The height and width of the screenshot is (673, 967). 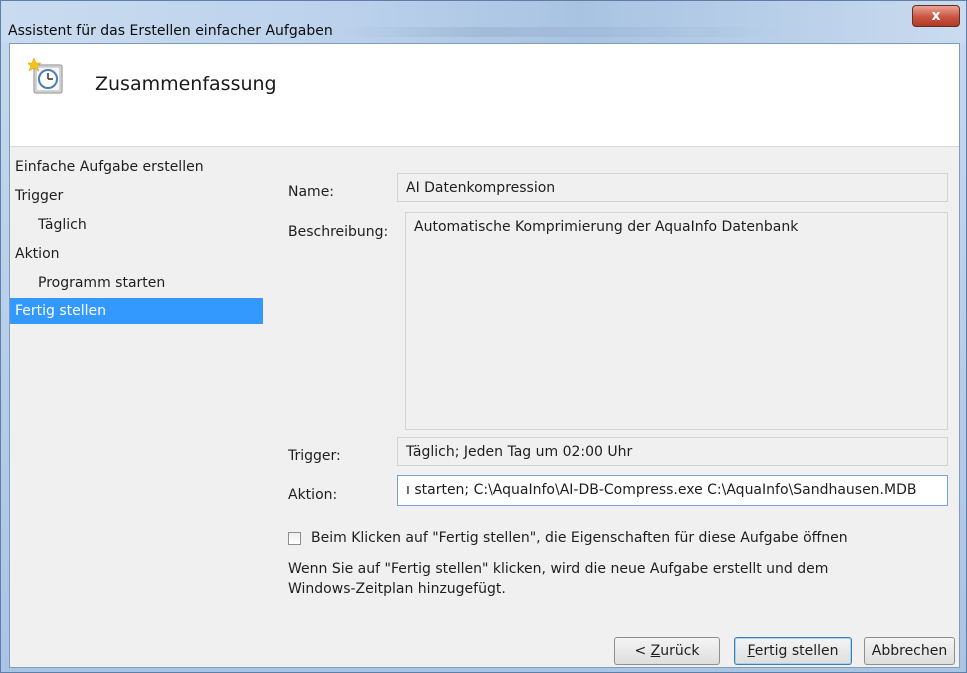 I want to click on step-start-program: Programm starten, so click(x=136, y=283).